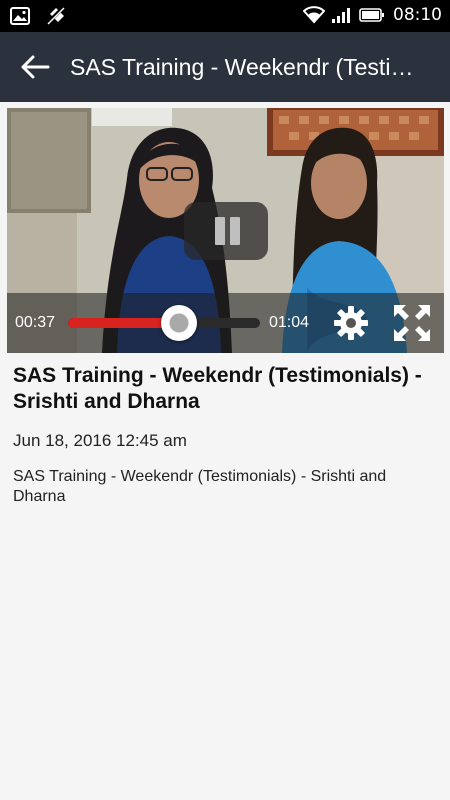 The image size is (450, 800). Describe the element at coordinates (35, 67) in the screenshot. I see `arrow-back-icon` at that location.